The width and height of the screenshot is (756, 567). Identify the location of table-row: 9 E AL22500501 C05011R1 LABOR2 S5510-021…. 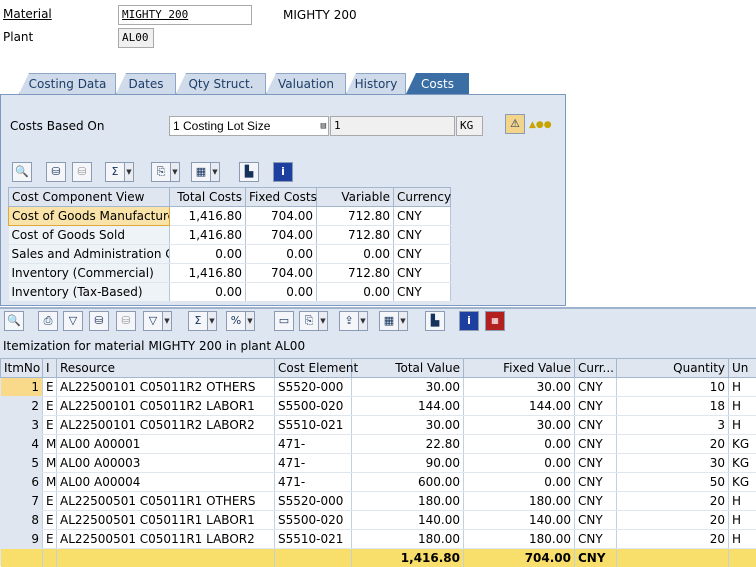
(378, 539).